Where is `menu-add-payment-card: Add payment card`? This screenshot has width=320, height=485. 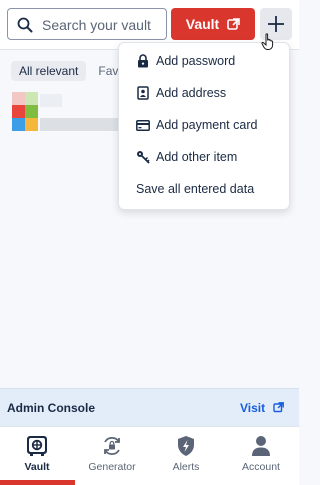
menu-add-payment-card: Add payment card is located at coordinates (204, 125).